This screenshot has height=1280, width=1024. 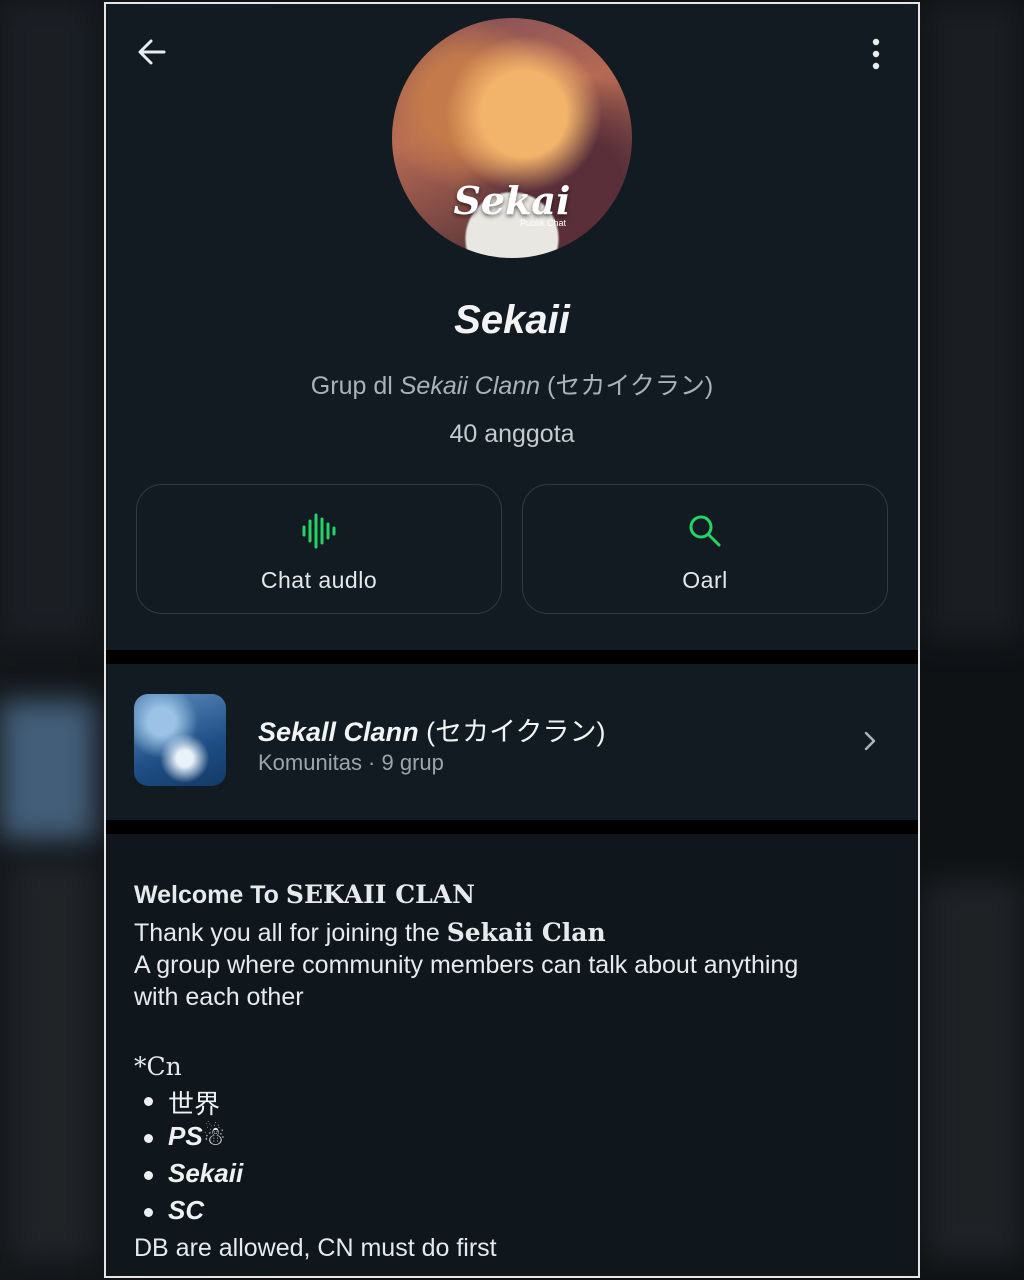 What do you see at coordinates (512, 434) in the screenshot?
I see `member-count: 40 anggota` at bounding box center [512, 434].